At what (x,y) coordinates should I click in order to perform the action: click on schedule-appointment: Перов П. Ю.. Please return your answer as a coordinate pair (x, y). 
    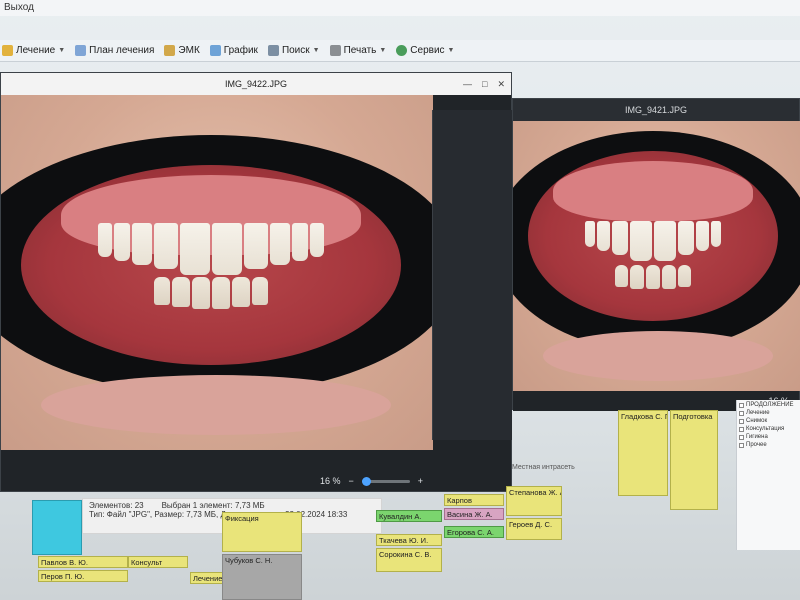
    Looking at the image, I should click on (83, 576).